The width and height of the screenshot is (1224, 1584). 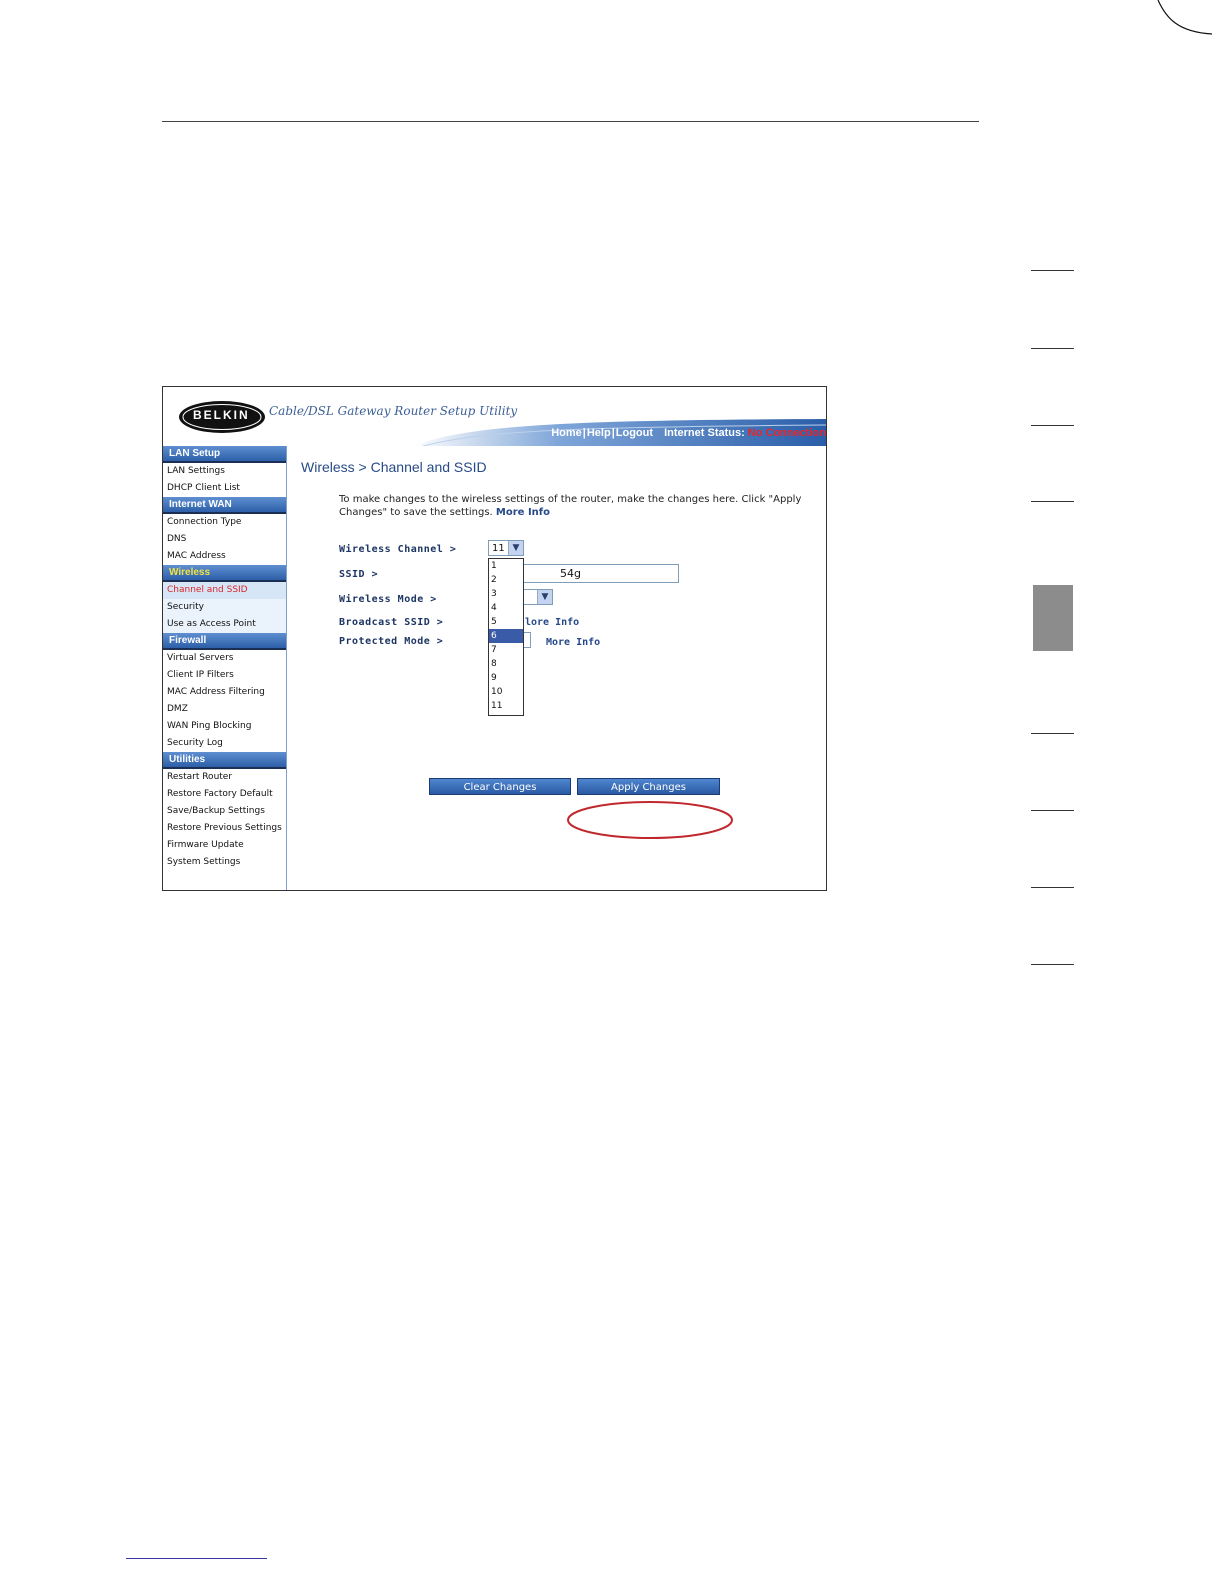 What do you see at coordinates (601, 573) in the screenshot?
I see `ssid-input: 54g` at bounding box center [601, 573].